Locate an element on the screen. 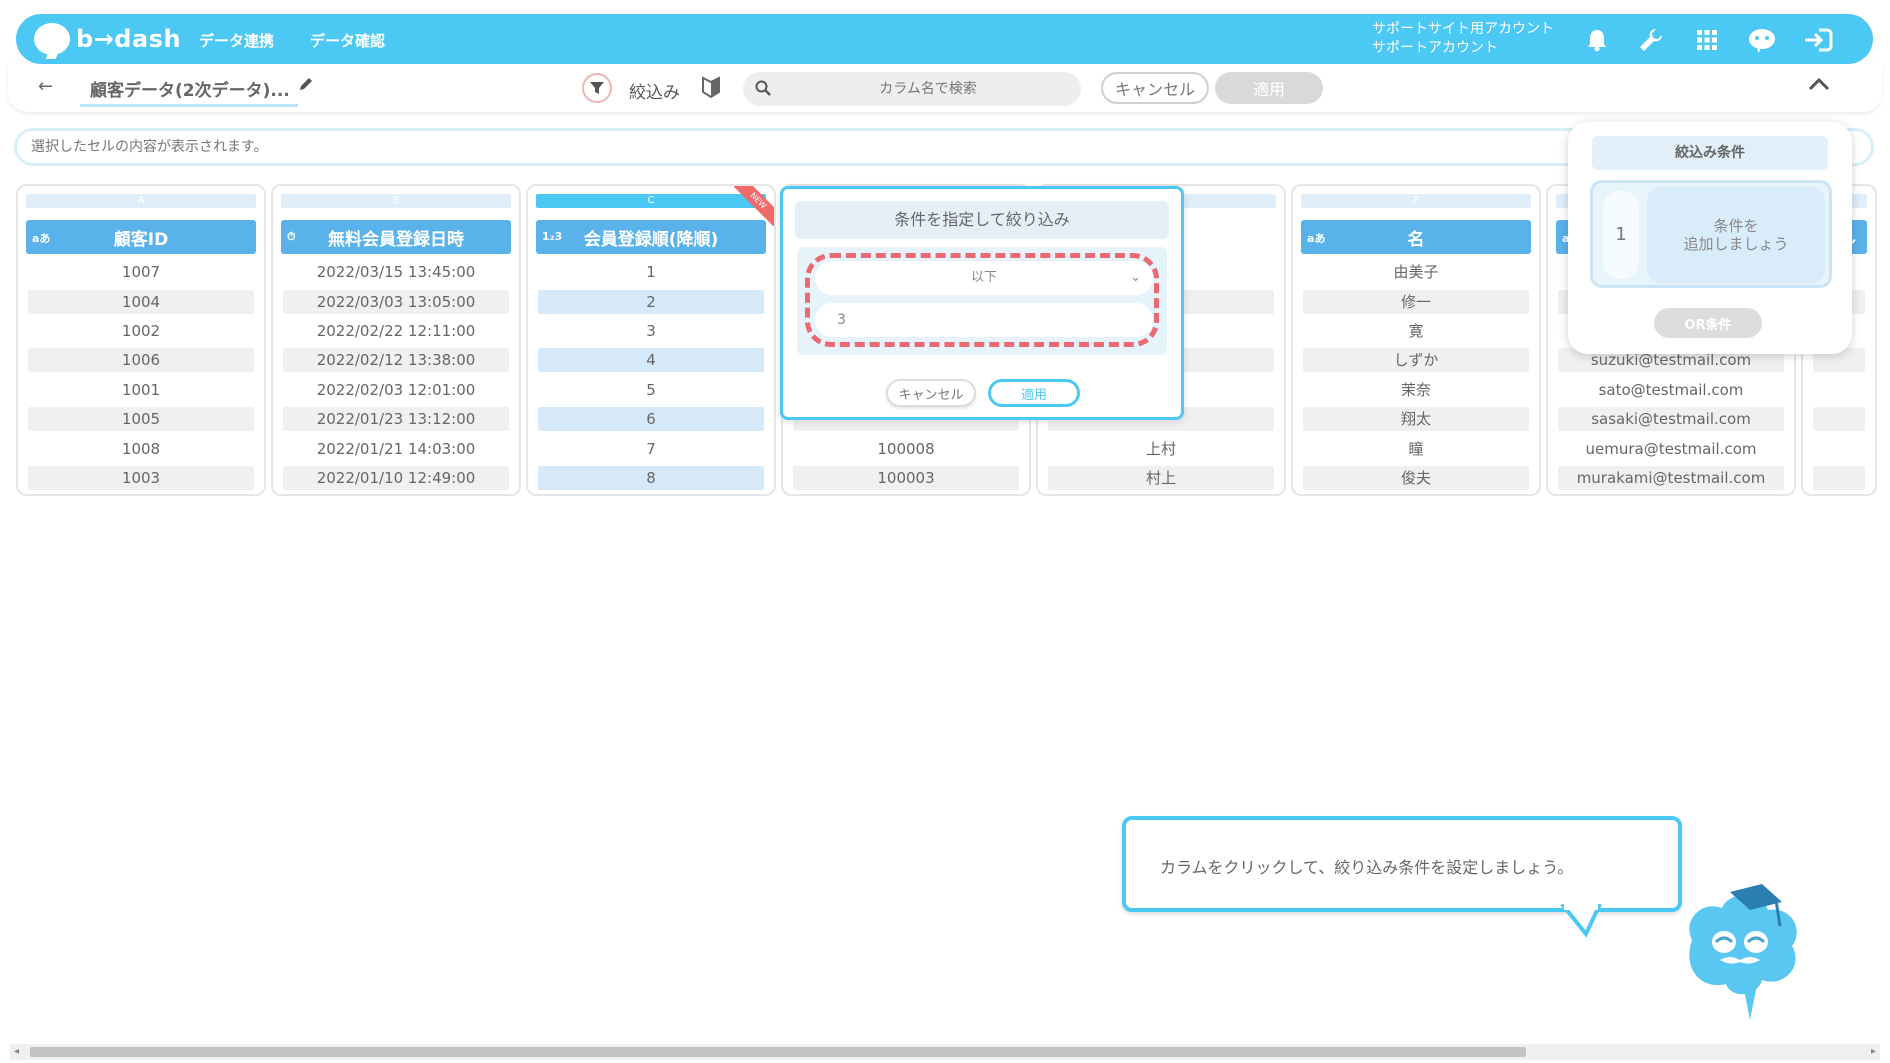 The image size is (1890, 1063). search-icon is located at coordinates (763, 90).